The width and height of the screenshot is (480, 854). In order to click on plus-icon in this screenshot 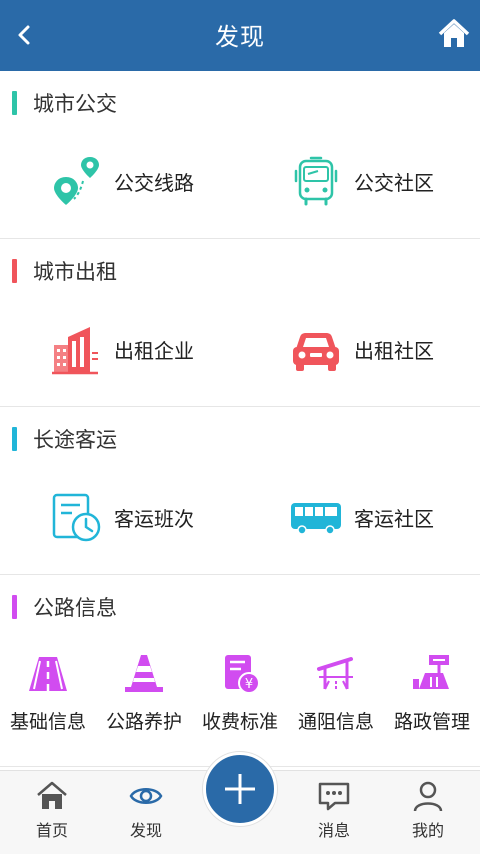, I will do `click(240, 789)`.